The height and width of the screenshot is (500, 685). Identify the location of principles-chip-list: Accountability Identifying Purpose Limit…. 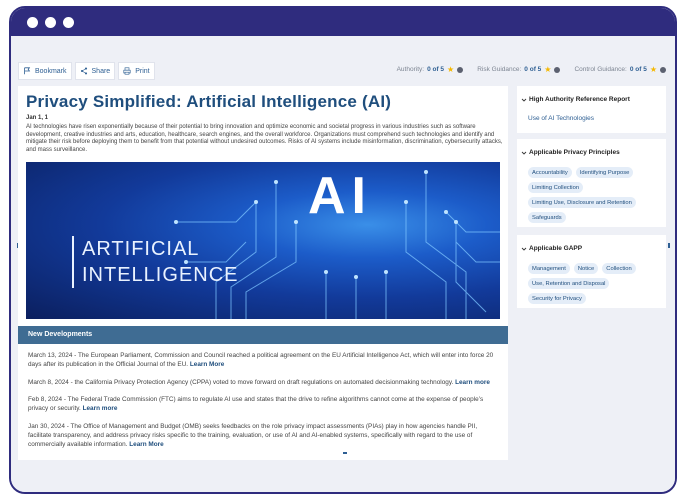
(594, 195).